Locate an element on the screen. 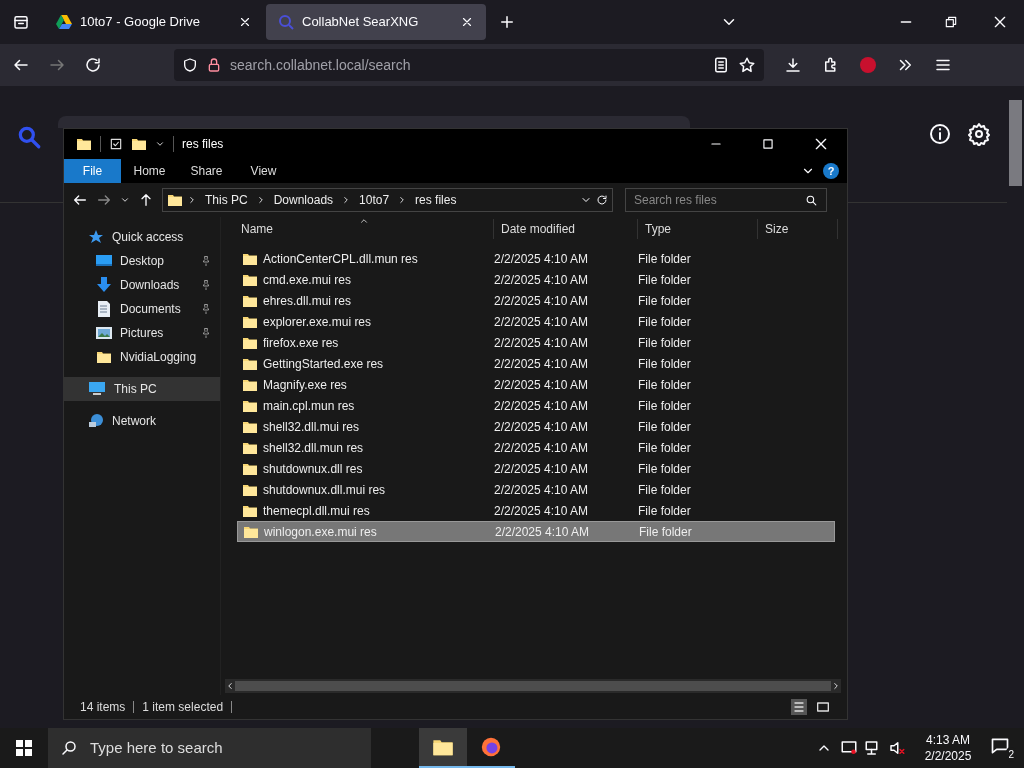 The width and height of the screenshot is (1024, 768). file-row: cmd.exe.mui res 2/2/2025 4:10 AM File folder is located at coordinates (536, 279).